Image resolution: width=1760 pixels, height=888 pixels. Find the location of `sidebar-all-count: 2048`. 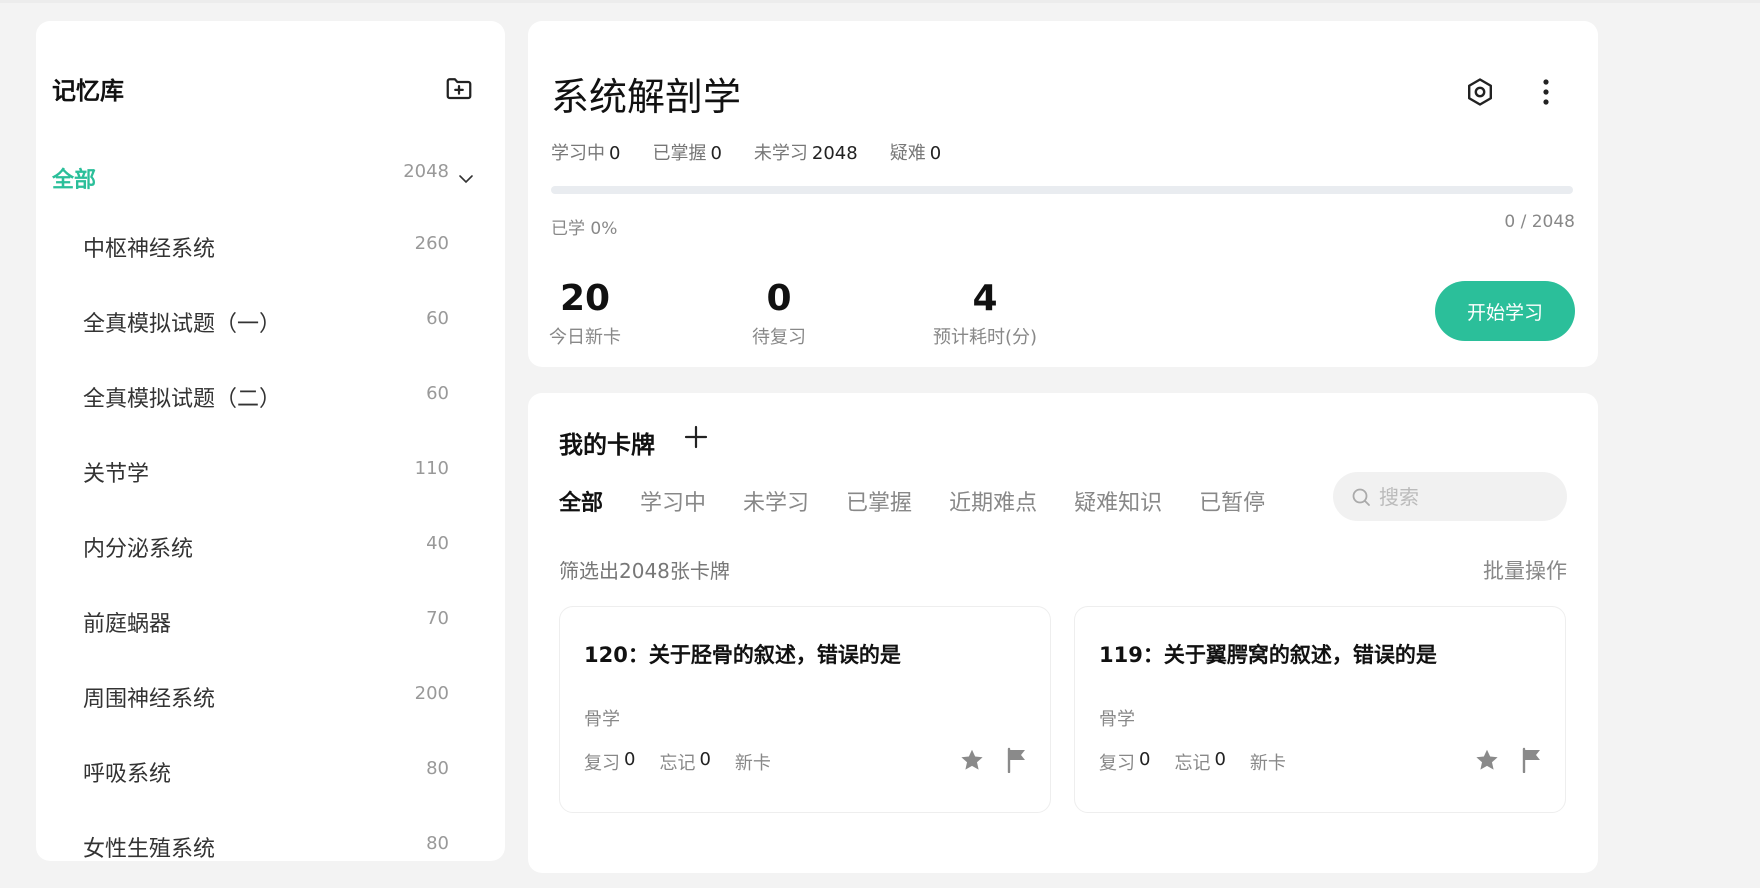

sidebar-all-count: 2048 is located at coordinates (426, 171).